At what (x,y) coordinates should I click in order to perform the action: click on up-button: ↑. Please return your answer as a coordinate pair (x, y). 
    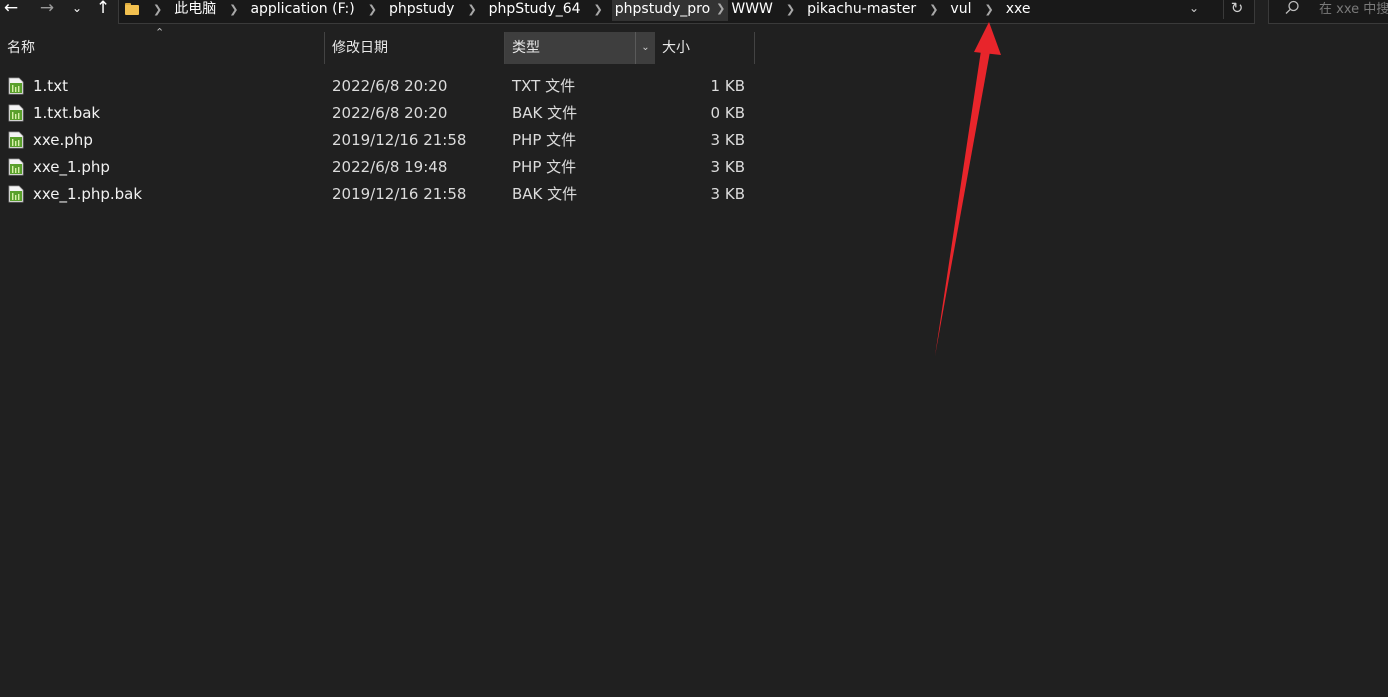
    Looking at the image, I should click on (103, 10).